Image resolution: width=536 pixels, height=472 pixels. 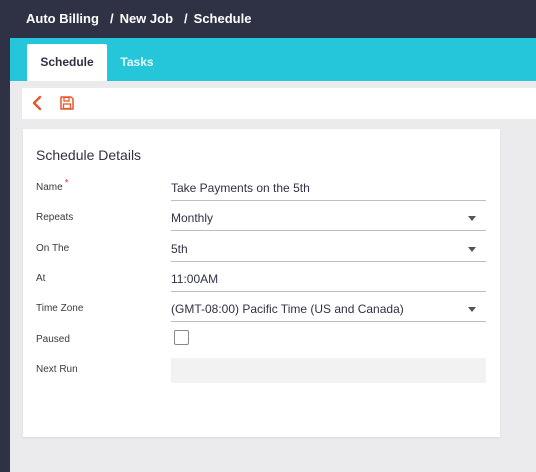 What do you see at coordinates (53, 248) in the screenshot?
I see `on-the-label: On The` at bounding box center [53, 248].